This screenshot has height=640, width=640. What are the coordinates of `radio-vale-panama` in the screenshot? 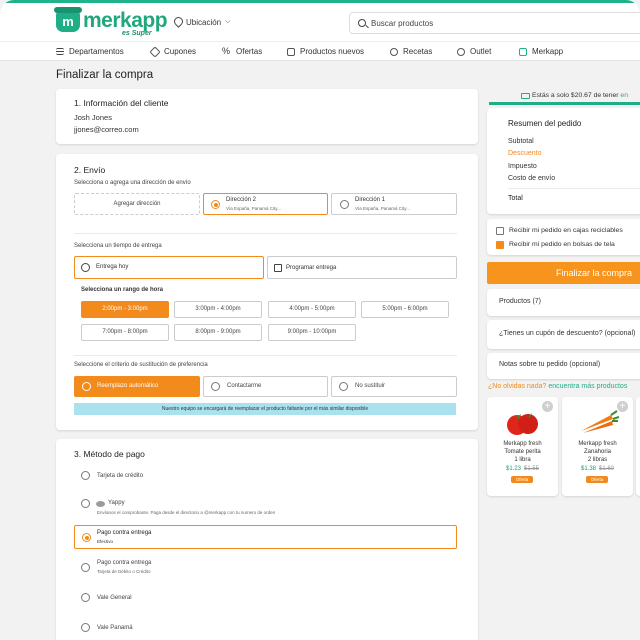 It's located at (85, 627).